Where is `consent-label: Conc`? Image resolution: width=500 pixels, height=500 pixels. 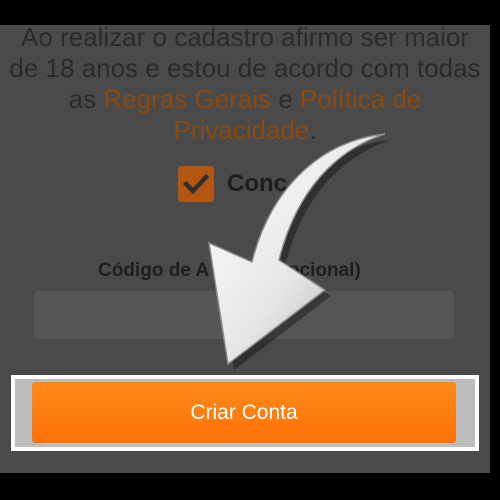 consent-label: Conc is located at coordinates (257, 183).